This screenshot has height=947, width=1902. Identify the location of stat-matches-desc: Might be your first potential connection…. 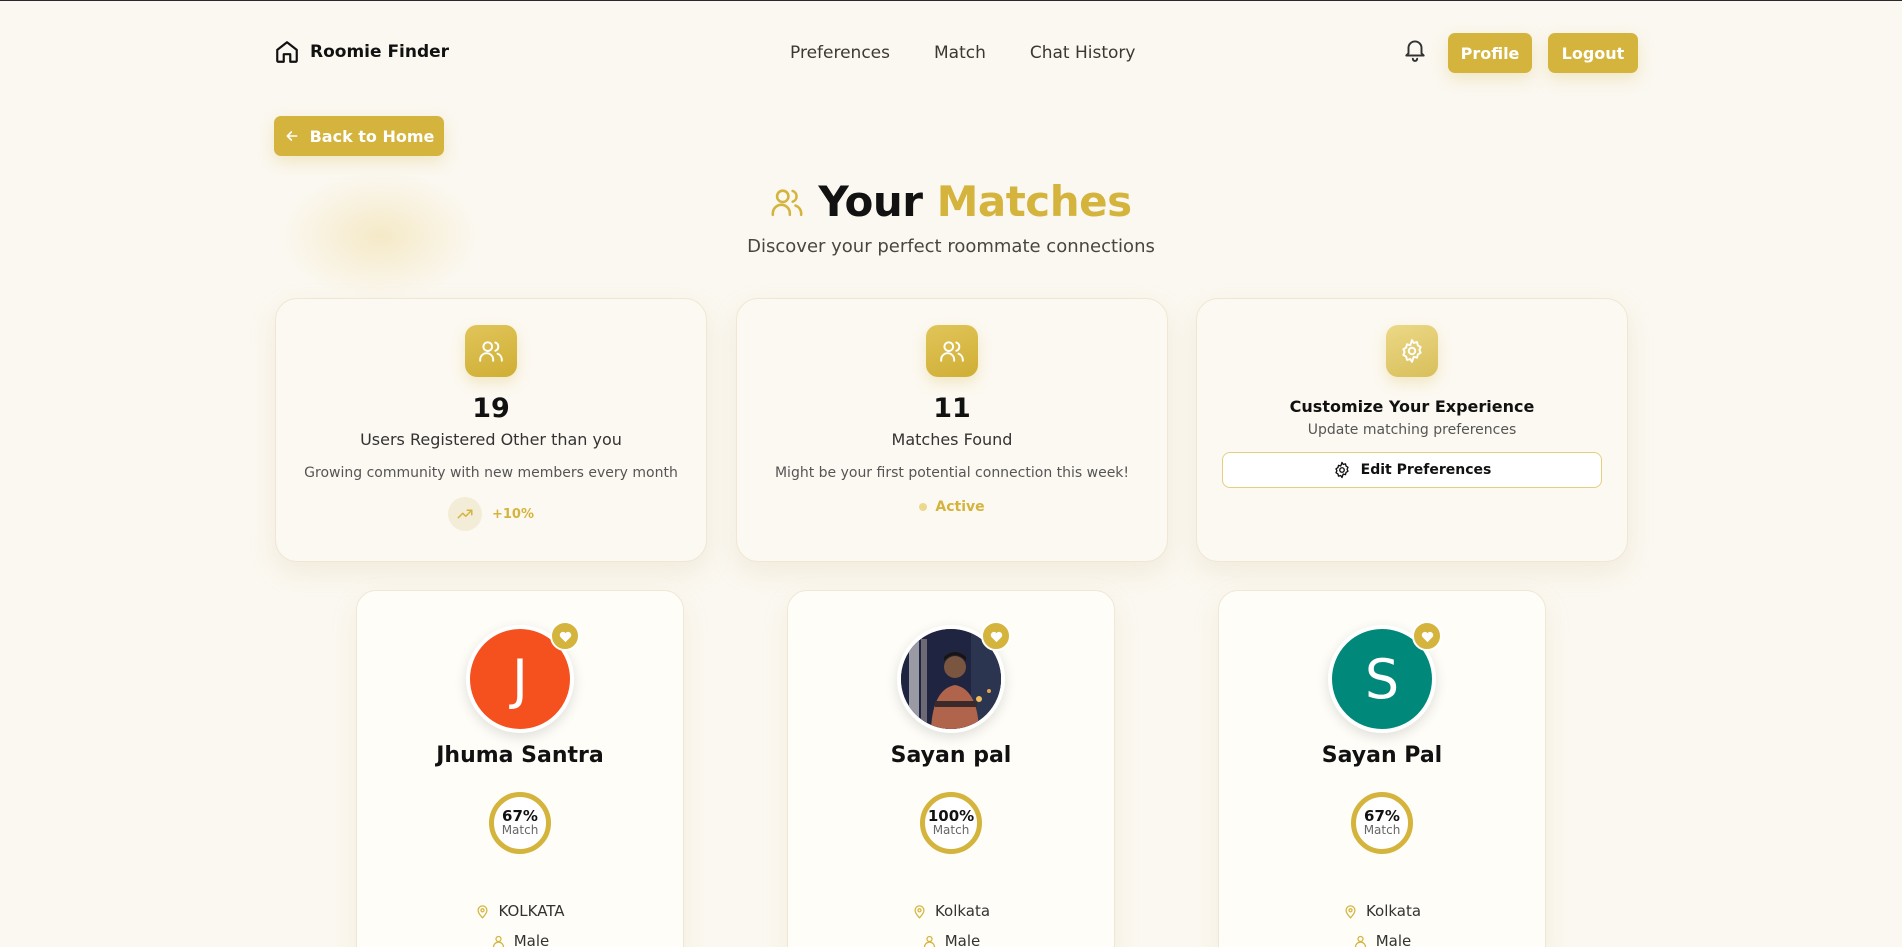
(952, 473).